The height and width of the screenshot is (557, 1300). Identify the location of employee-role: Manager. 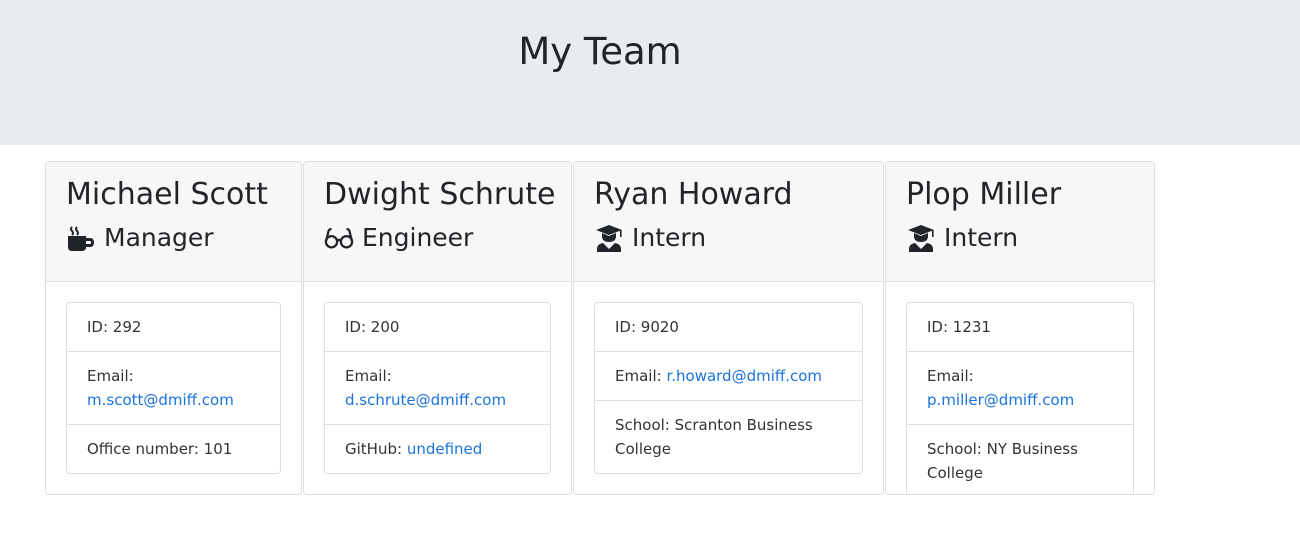
(173, 238).